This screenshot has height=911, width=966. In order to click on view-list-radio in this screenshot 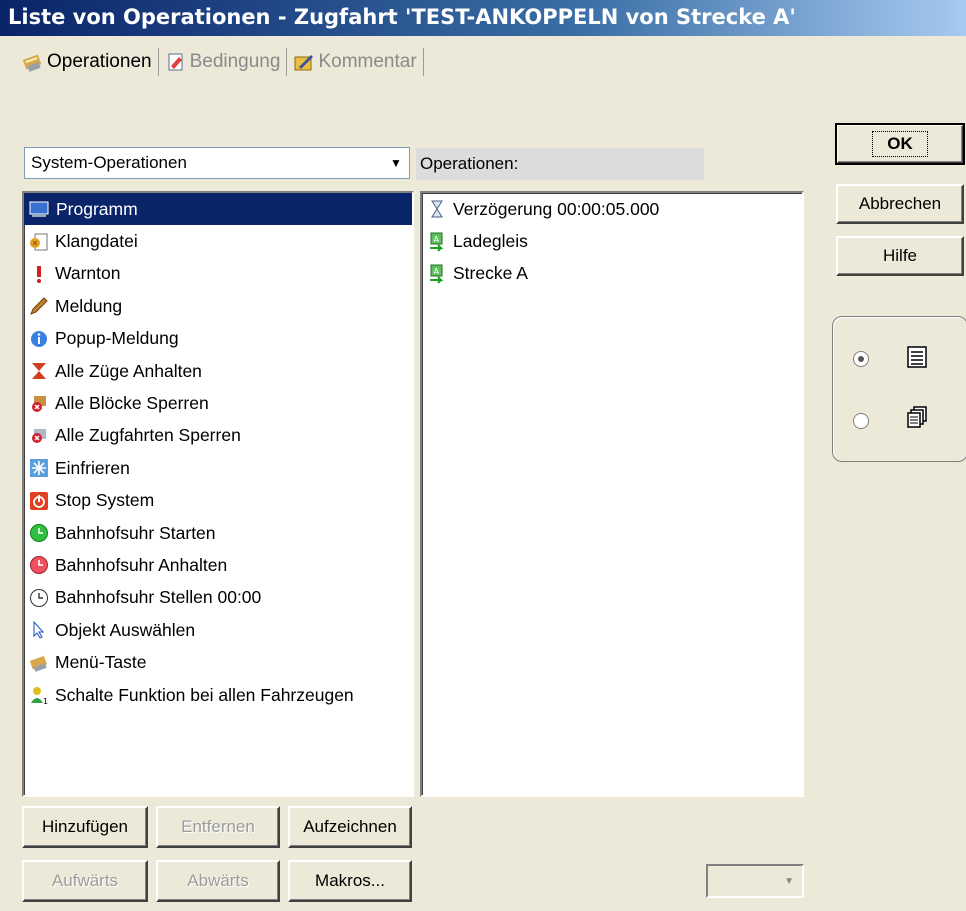, I will do `click(861, 359)`.